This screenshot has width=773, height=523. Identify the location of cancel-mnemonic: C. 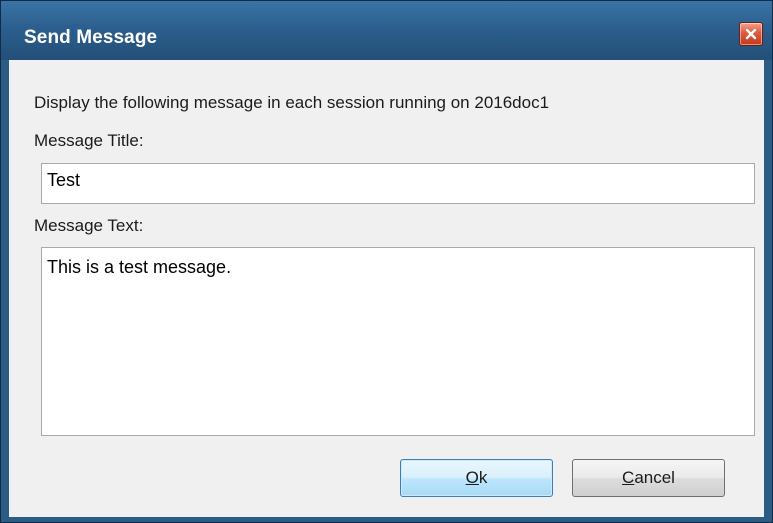
(628, 477).